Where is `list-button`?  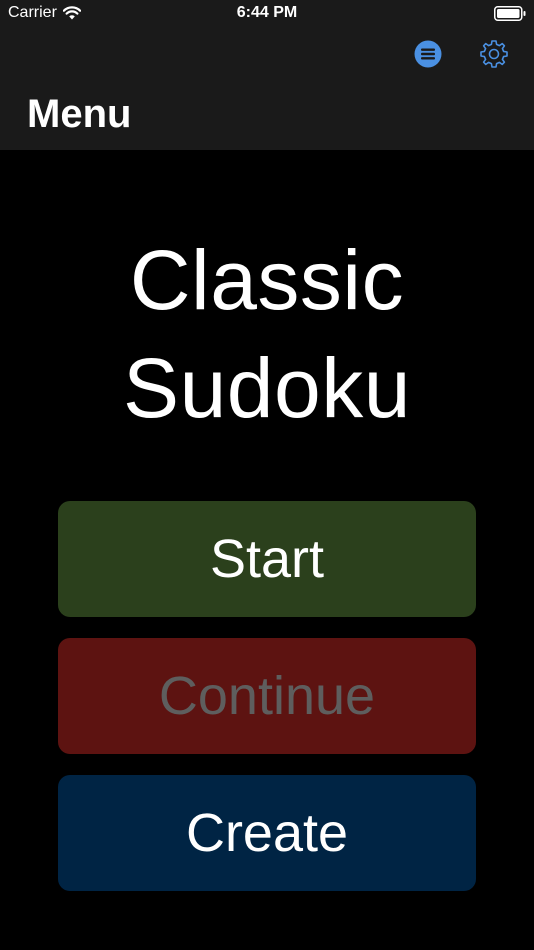
list-button is located at coordinates (428, 54).